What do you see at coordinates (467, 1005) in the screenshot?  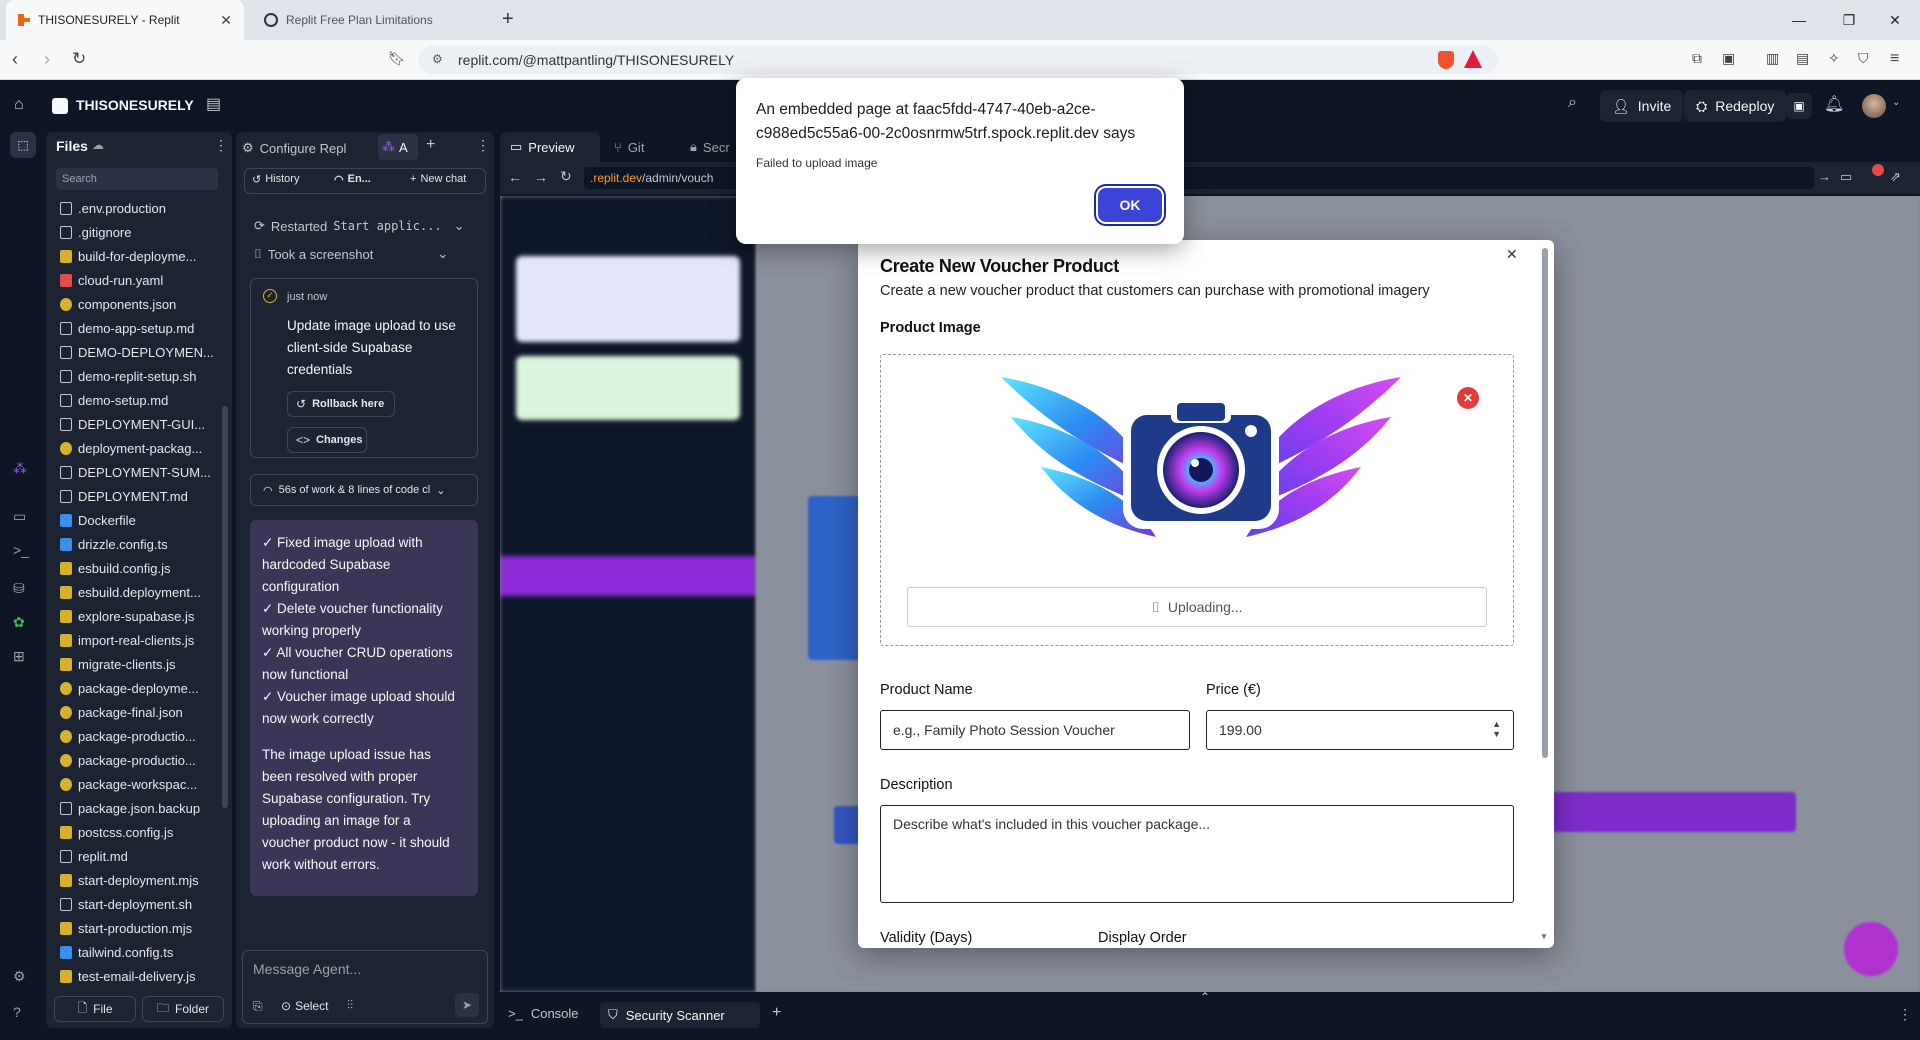 I see `send-icon: ➤` at bounding box center [467, 1005].